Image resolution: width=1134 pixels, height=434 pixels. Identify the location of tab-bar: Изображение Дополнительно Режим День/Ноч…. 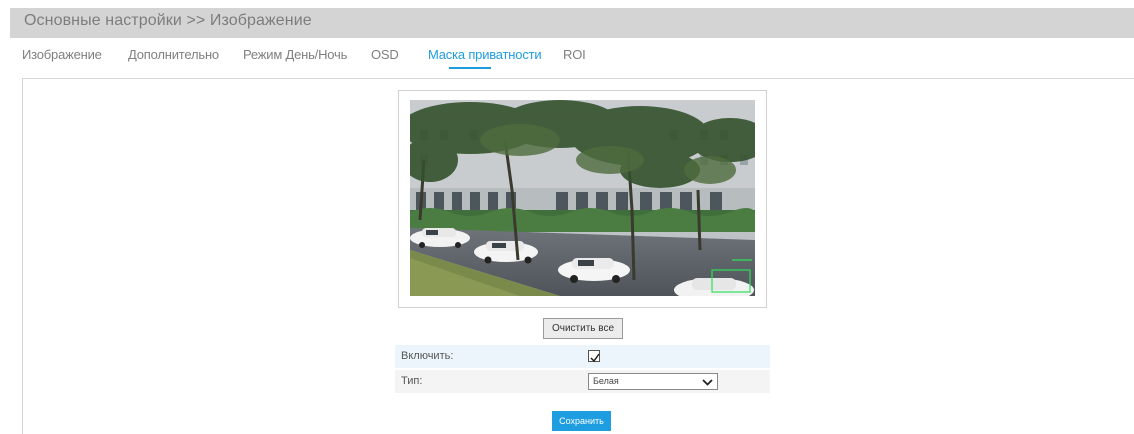
(567, 59).